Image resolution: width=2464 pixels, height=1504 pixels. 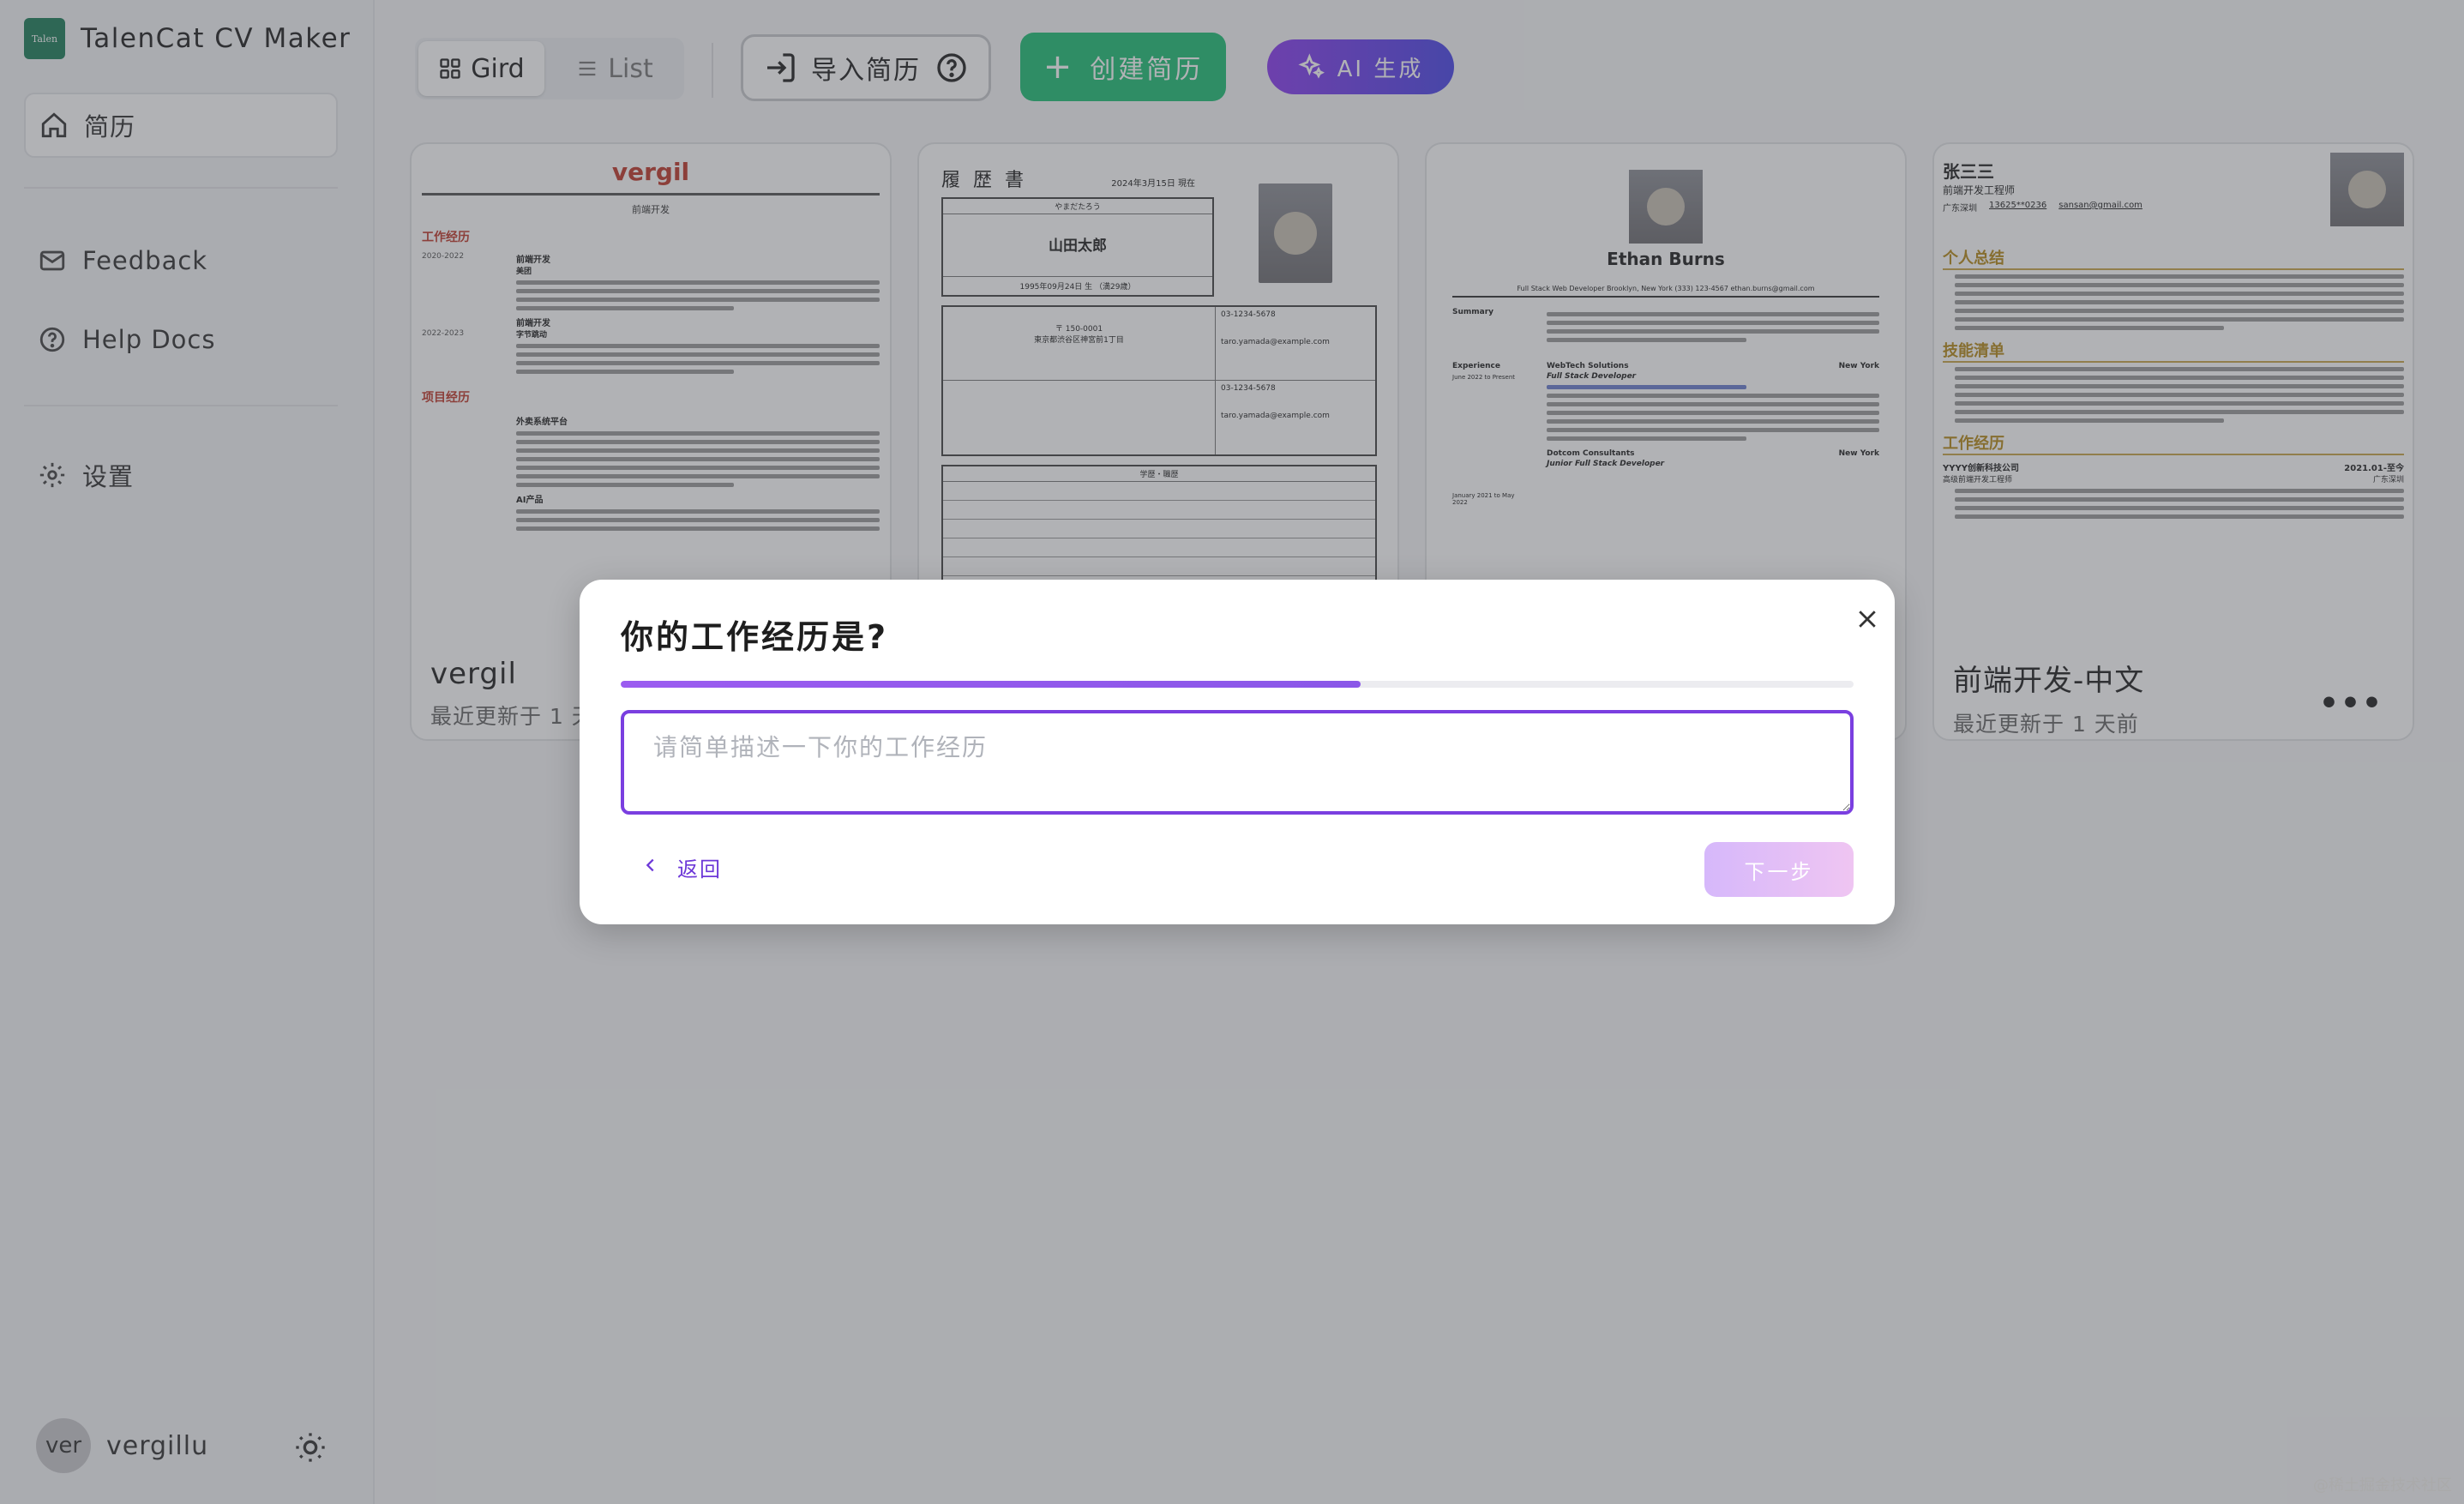 What do you see at coordinates (650, 868) in the screenshot?
I see `chevron-left-icon` at bounding box center [650, 868].